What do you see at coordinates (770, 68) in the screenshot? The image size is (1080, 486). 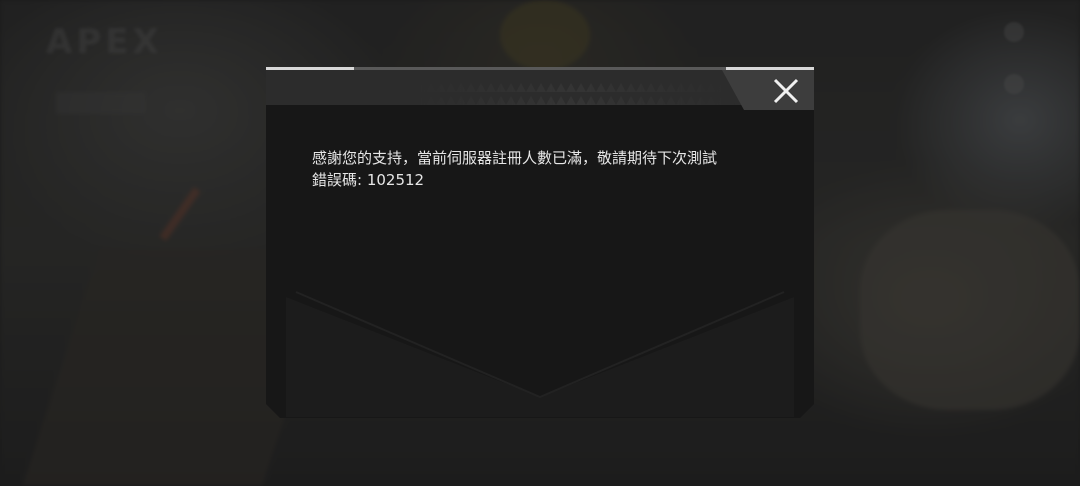 I see `top-border-highlight-right` at bounding box center [770, 68].